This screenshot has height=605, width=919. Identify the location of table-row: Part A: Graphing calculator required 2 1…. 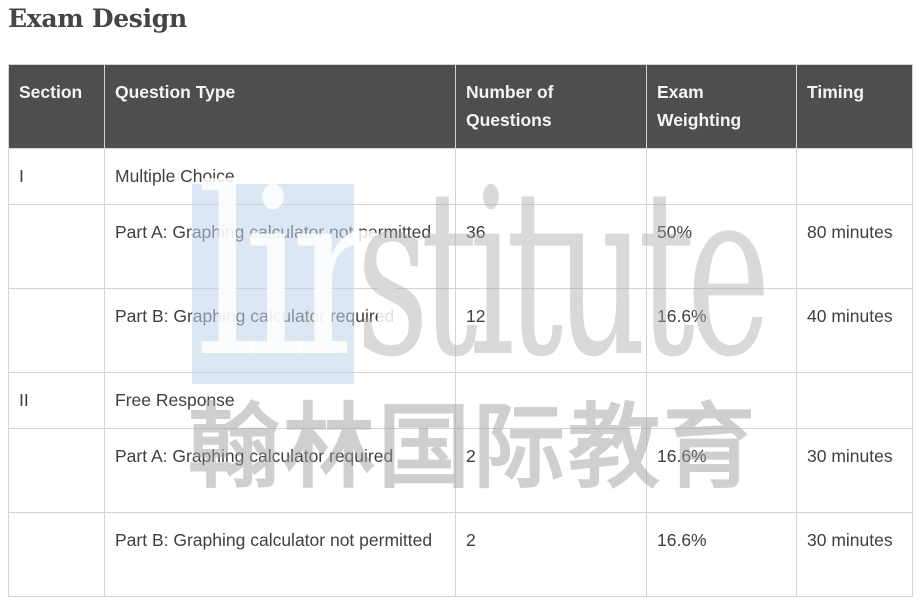
(460, 470).